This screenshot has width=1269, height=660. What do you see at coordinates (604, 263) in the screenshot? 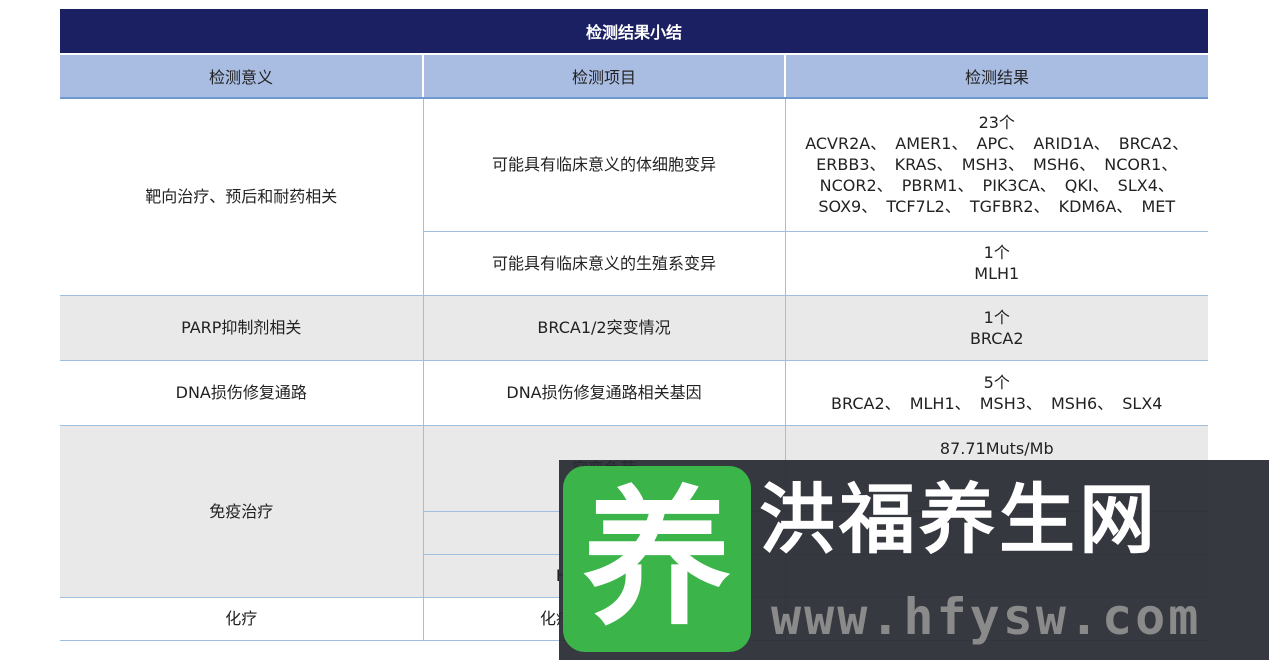
I see `item-germline: 可能具有临床意义的生殖系变异` at bounding box center [604, 263].